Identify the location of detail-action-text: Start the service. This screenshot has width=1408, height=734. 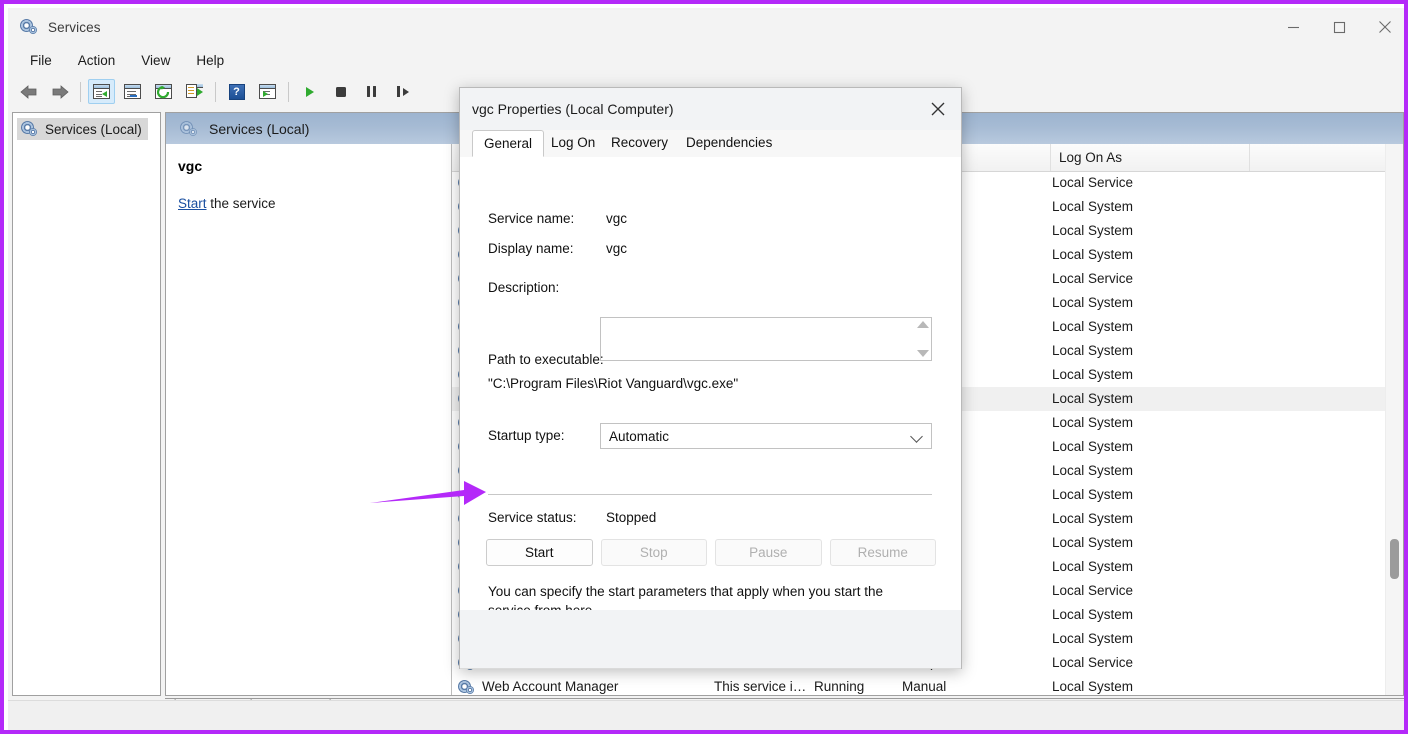
(314, 203).